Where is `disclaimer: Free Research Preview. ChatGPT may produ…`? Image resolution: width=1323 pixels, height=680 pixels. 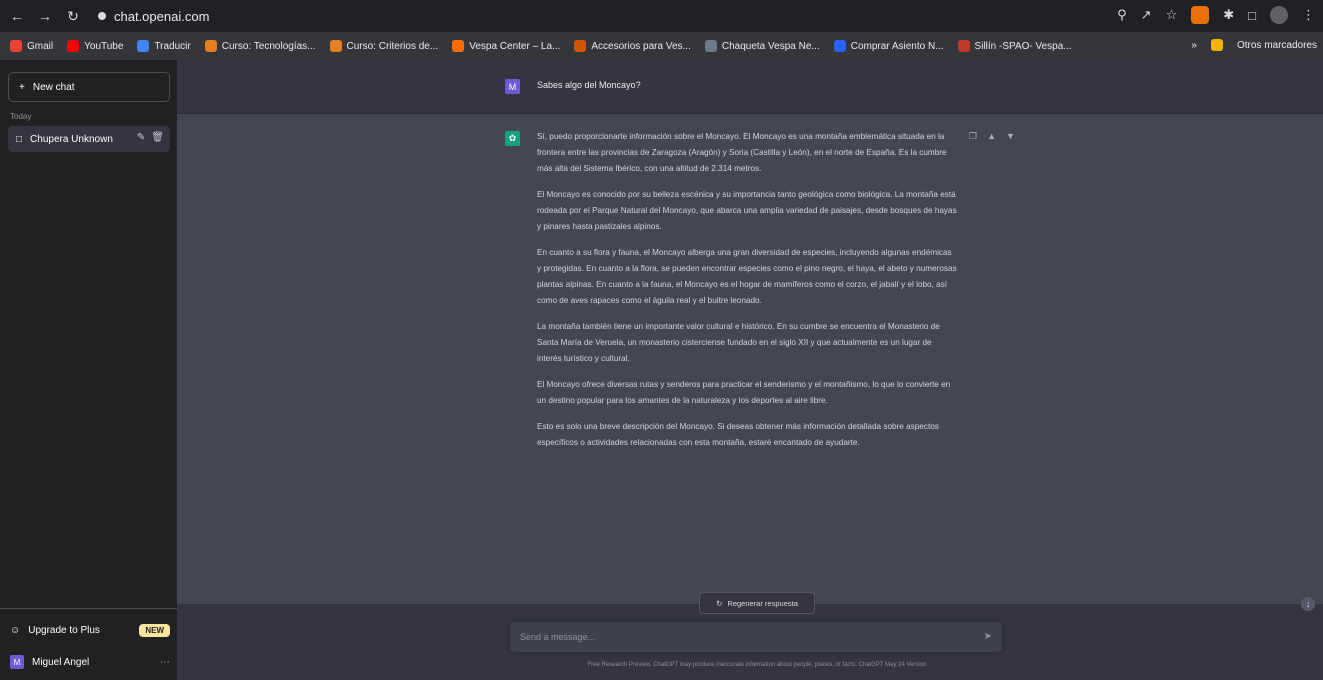
disclaimer: Free Research Preview. ChatGPT may produ… is located at coordinates (757, 665).